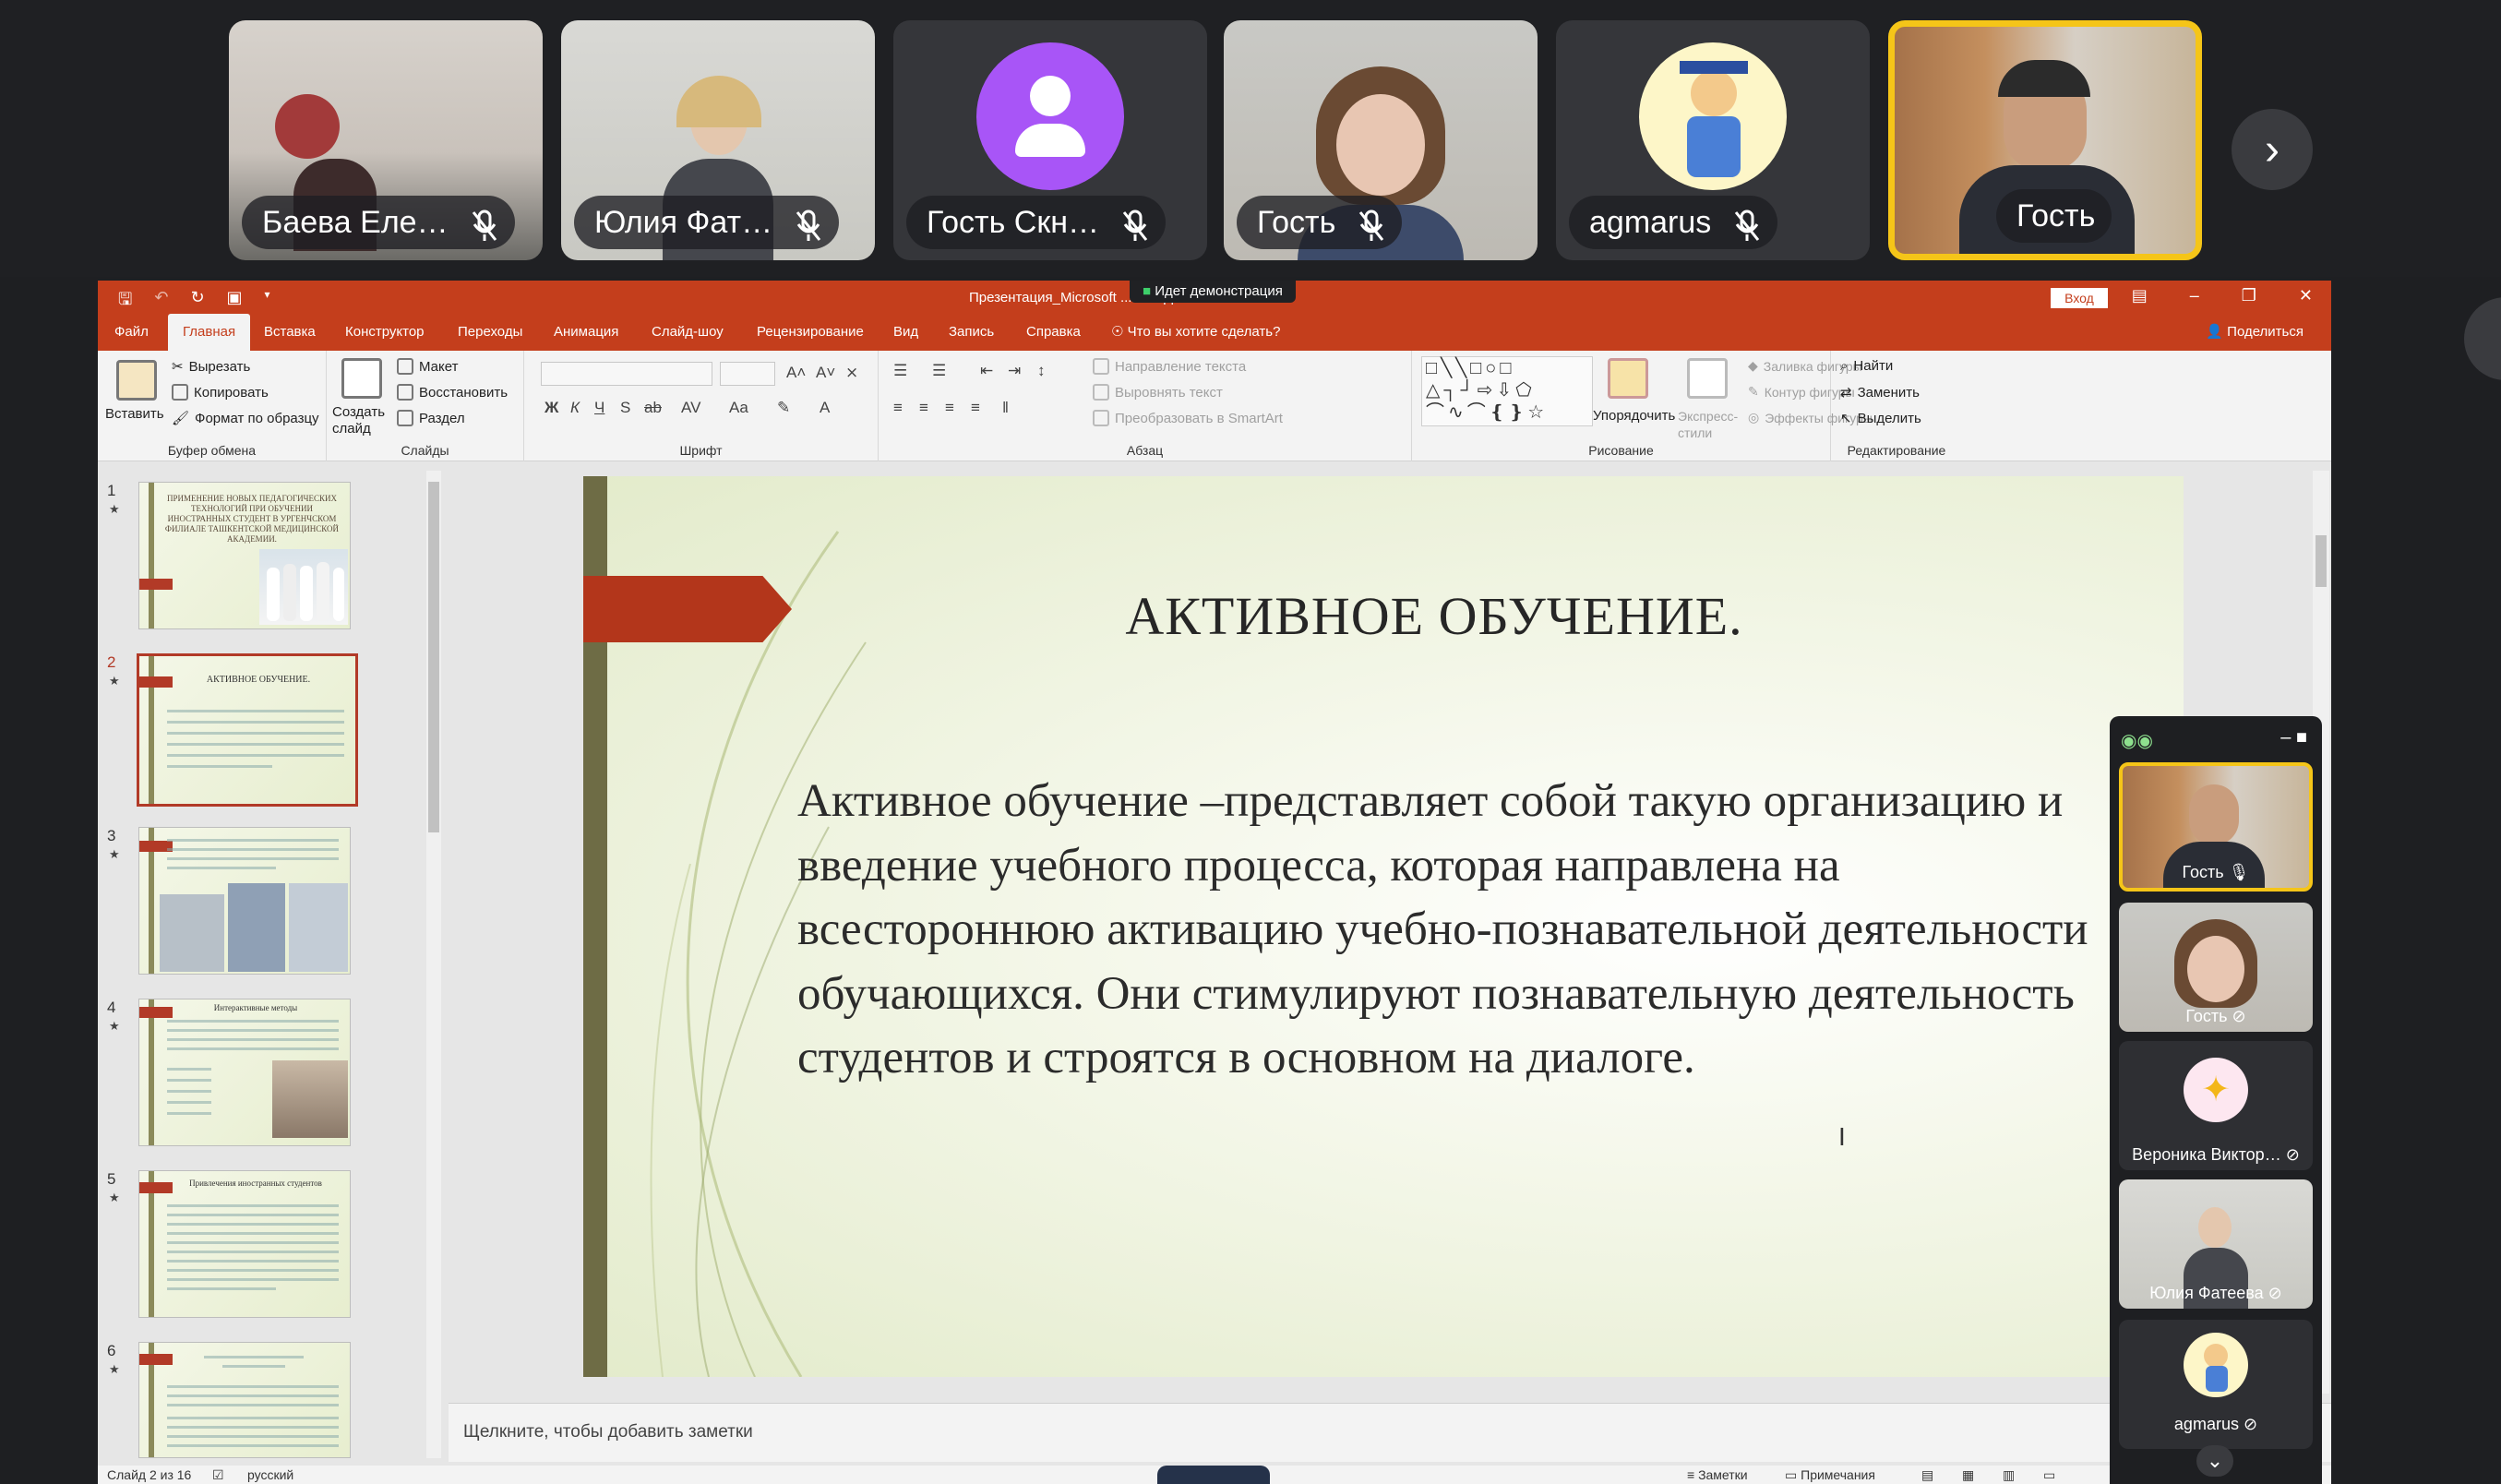  Describe the element at coordinates (2249, 295) in the screenshot. I see `restore-icon: ❐` at that location.